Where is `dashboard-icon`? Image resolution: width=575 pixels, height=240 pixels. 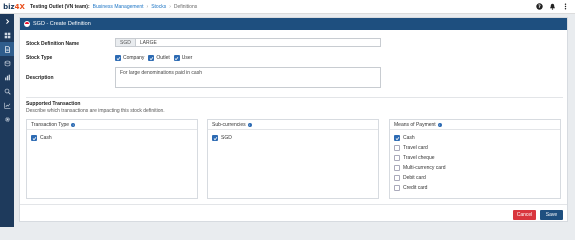
dashboard-icon is located at coordinates (7, 35).